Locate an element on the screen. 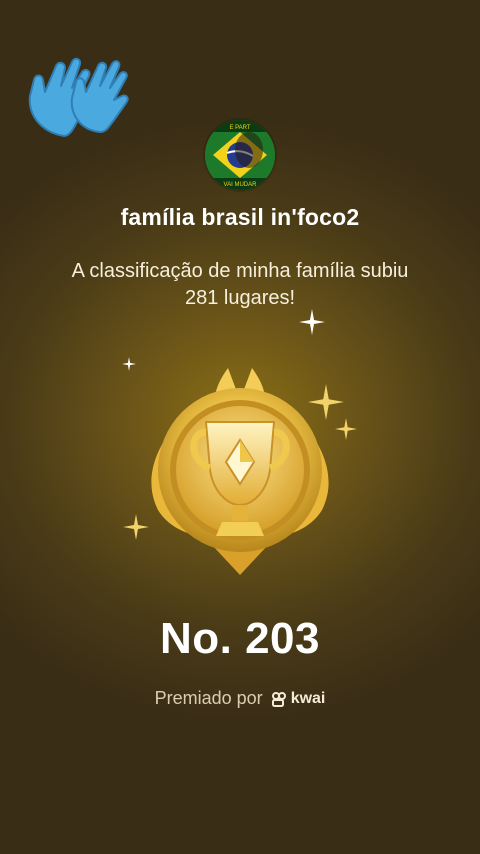 The image size is (480, 854). award-credit: Premiado por kwai is located at coordinates (240, 698).